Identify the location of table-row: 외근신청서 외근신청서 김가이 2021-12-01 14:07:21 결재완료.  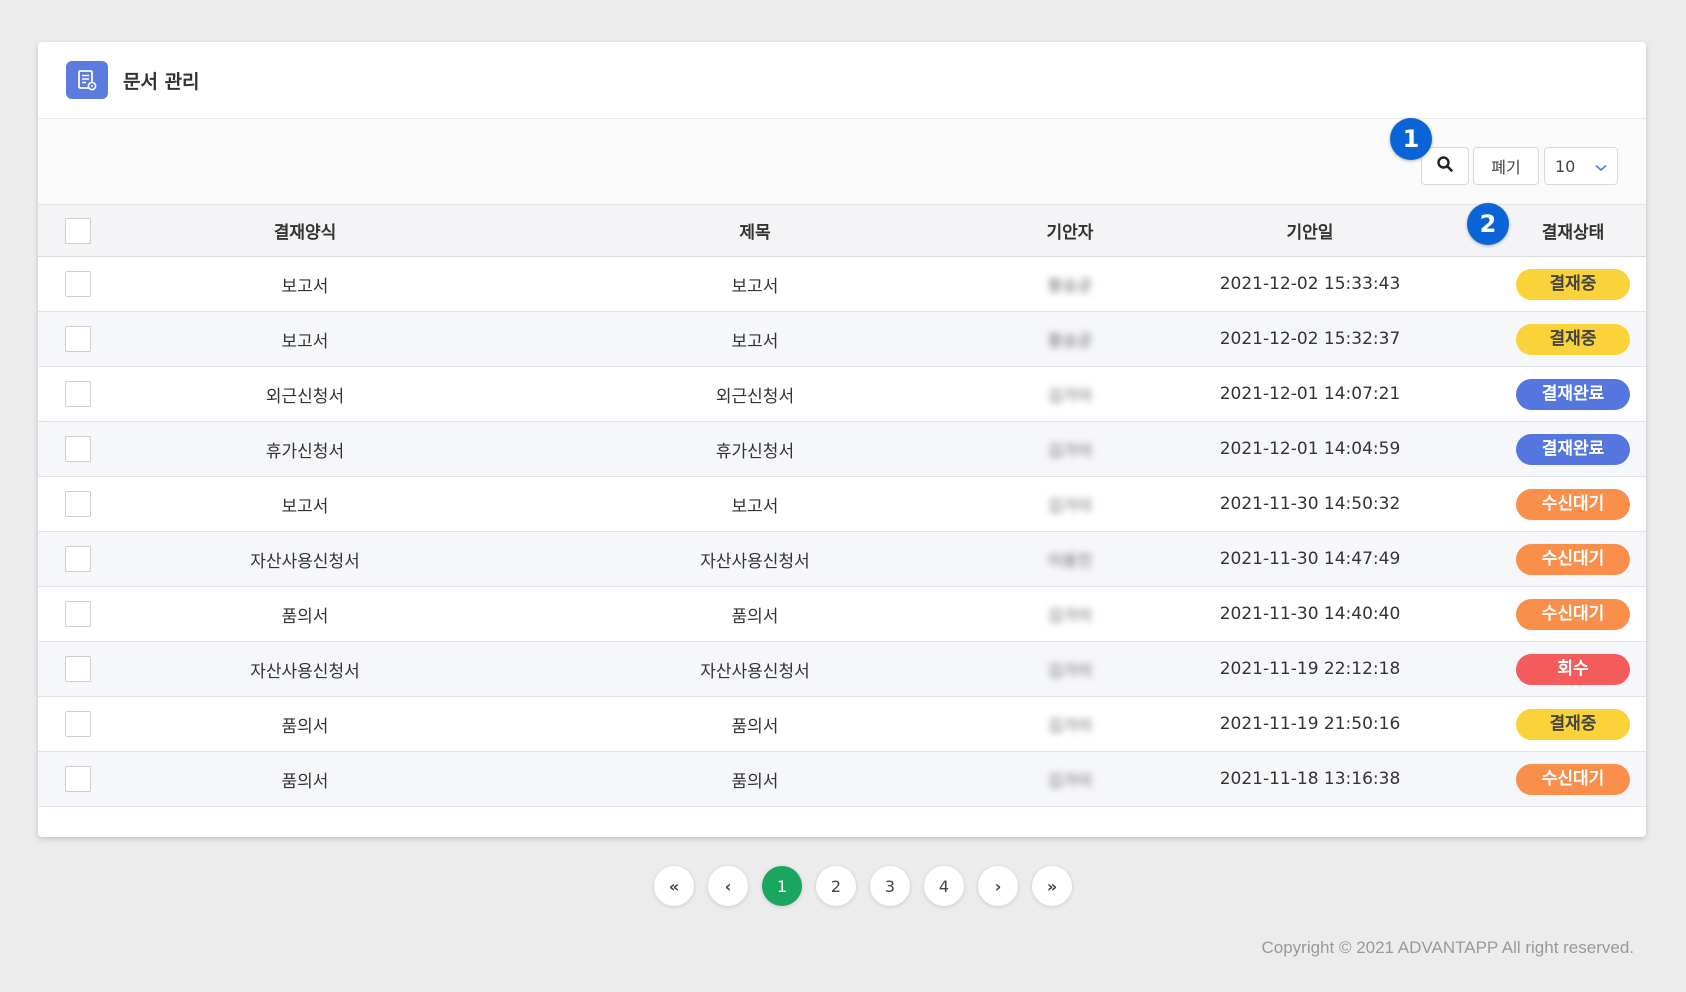
(842, 394).